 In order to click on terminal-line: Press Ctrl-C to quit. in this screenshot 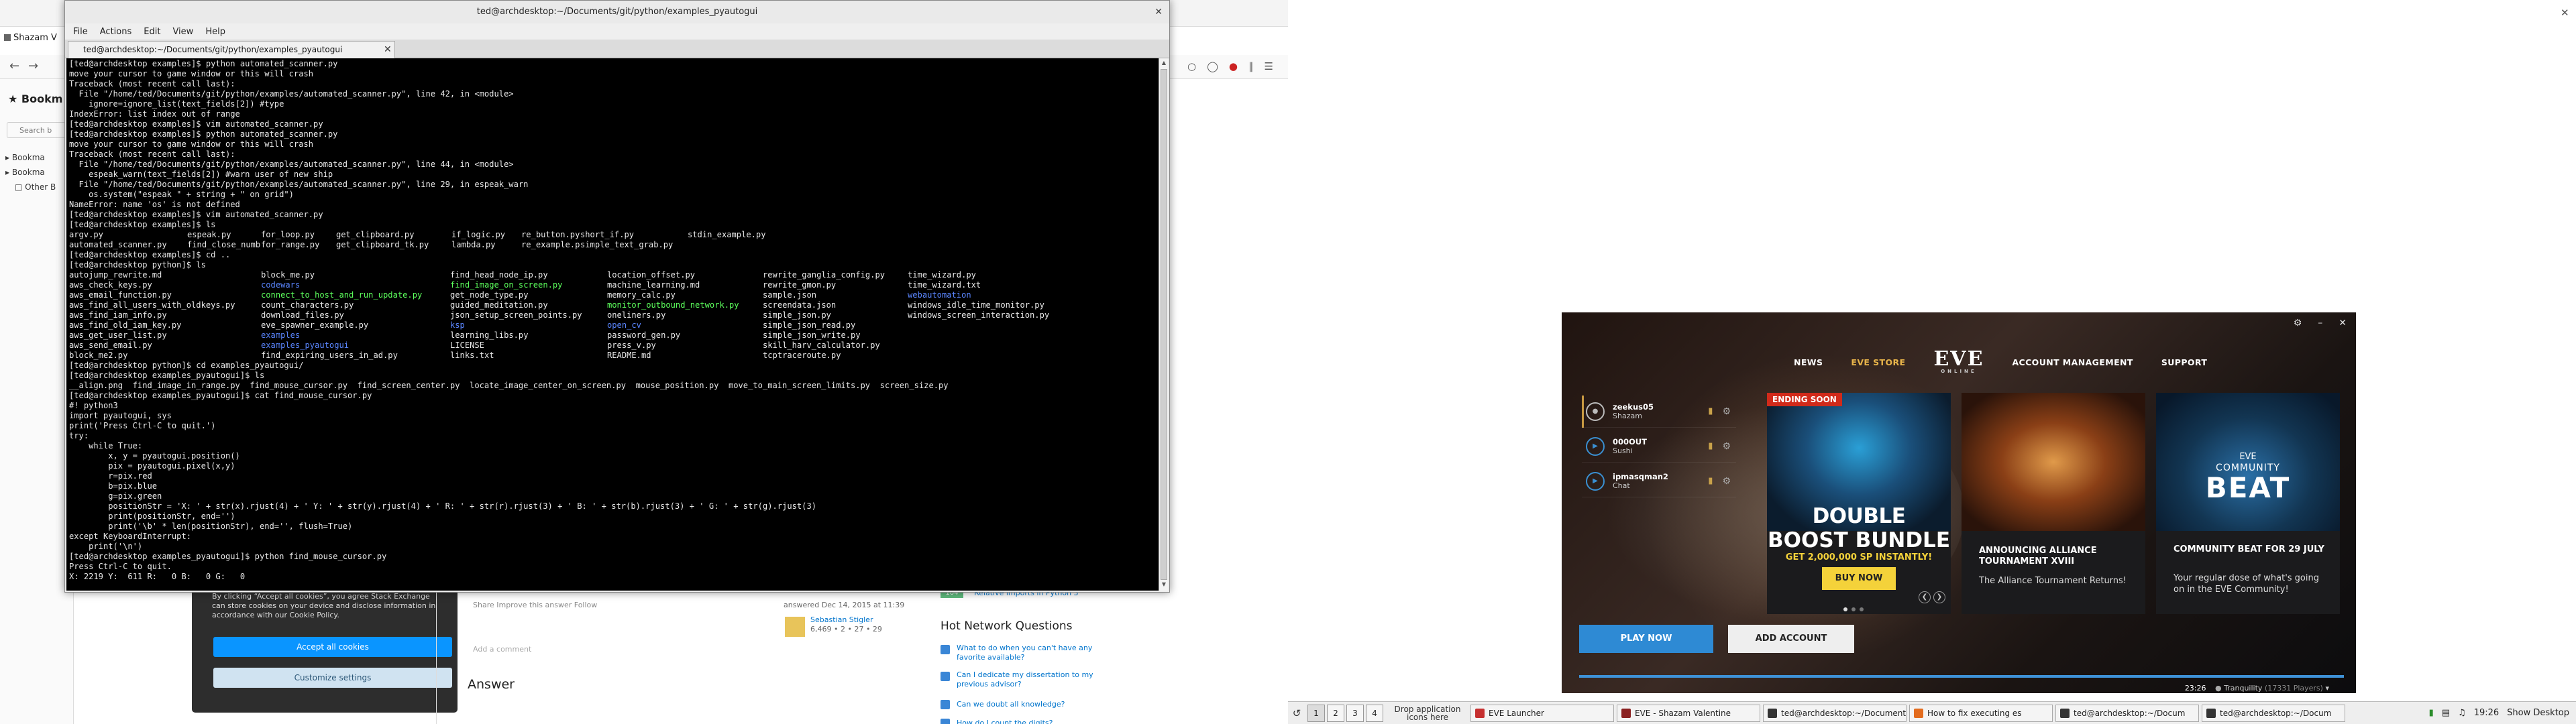, I will do `click(120, 566)`.